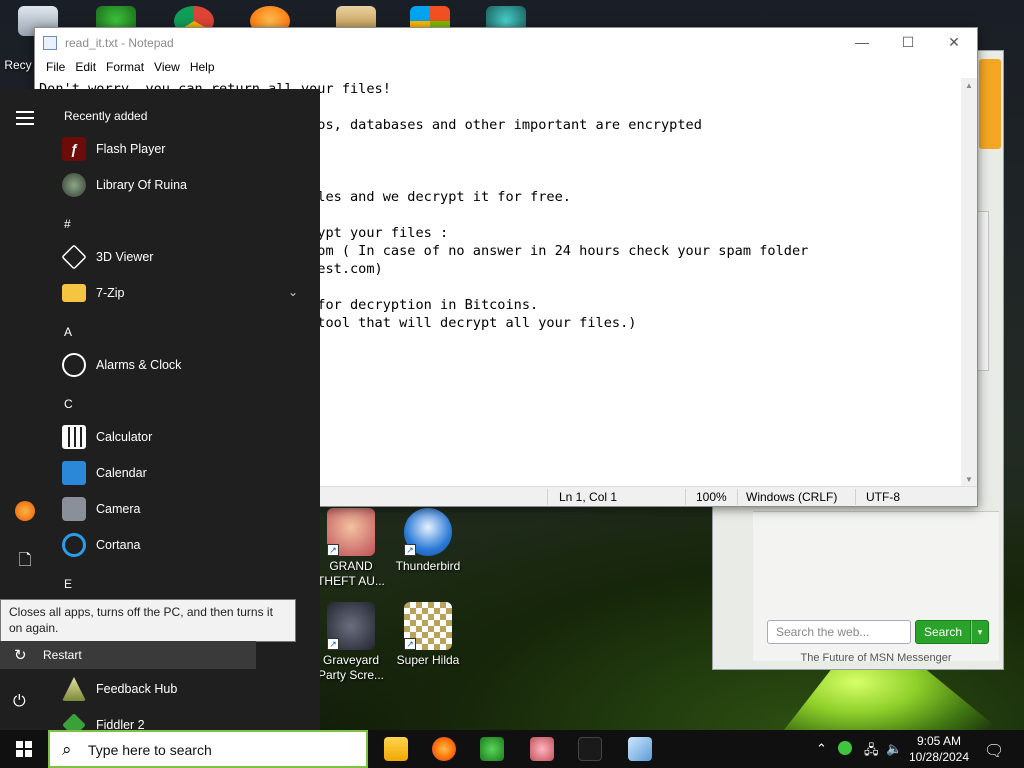 This screenshot has height=768, width=1024. I want to click on file-explorer-icon, so click(396, 749).